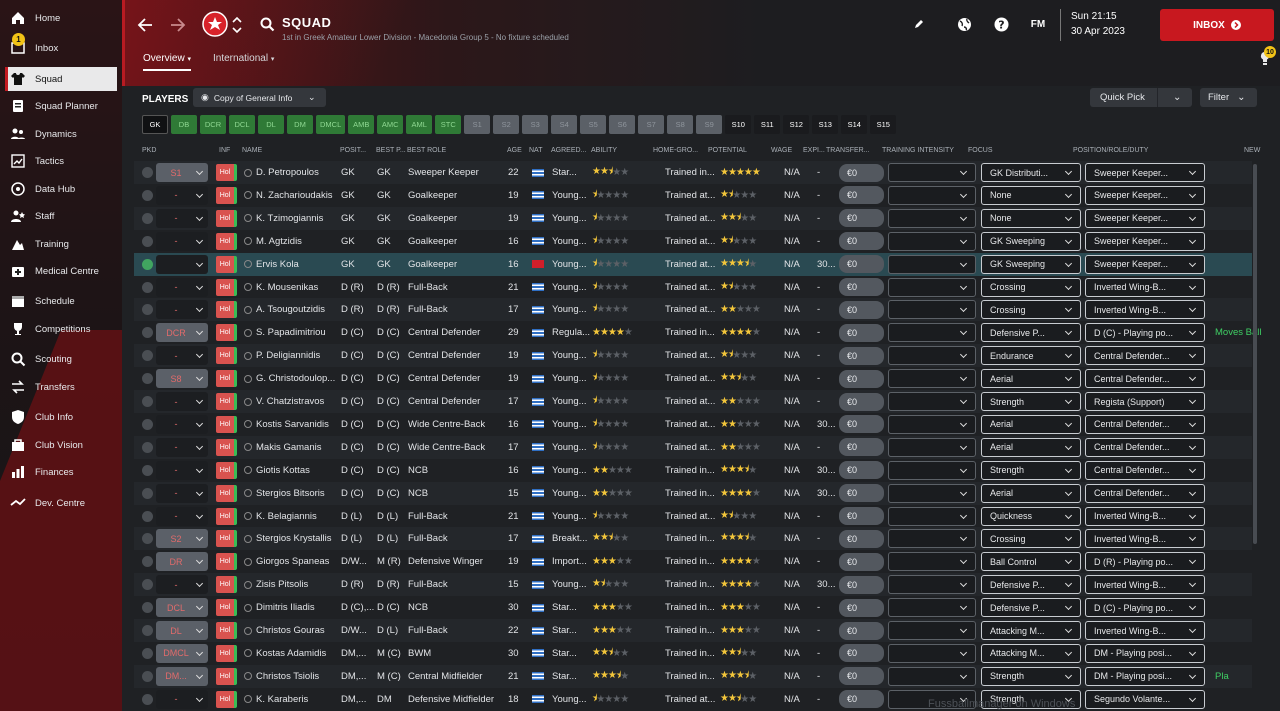  I want to click on column-header: PKD, so click(149, 150).